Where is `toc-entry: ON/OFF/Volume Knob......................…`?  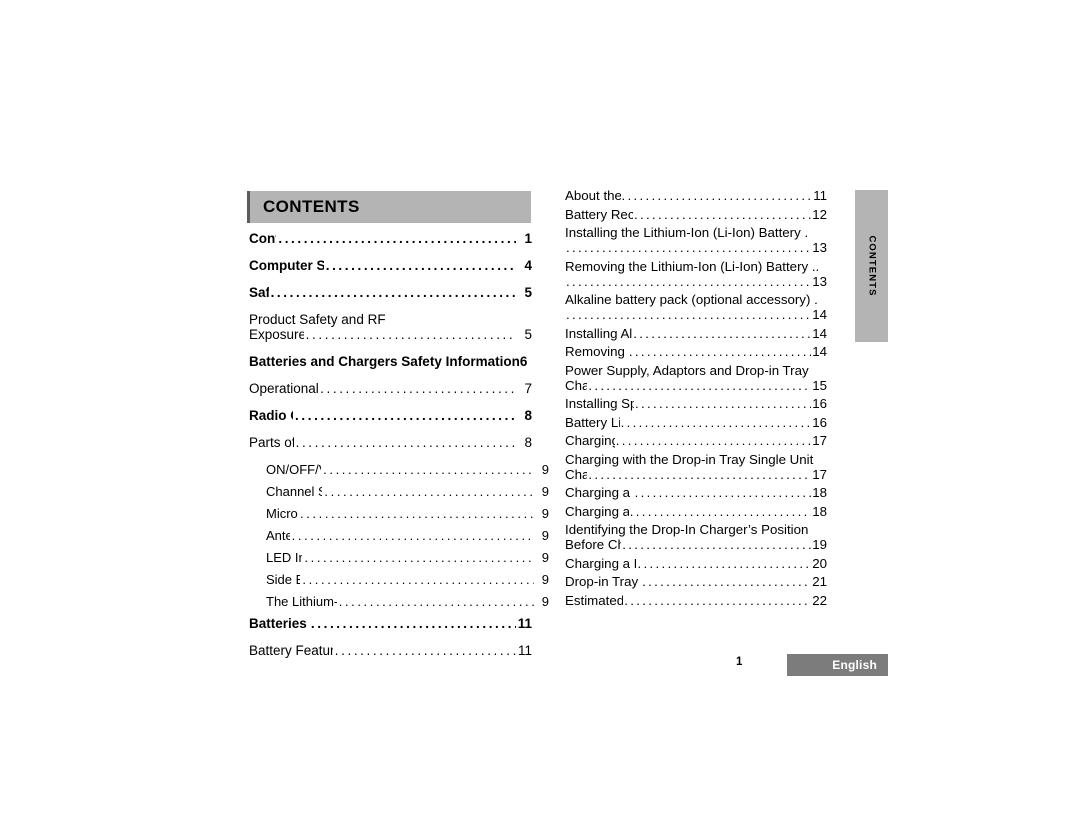 toc-entry: ON/OFF/Volume Knob......................… is located at coordinates (399, 469).